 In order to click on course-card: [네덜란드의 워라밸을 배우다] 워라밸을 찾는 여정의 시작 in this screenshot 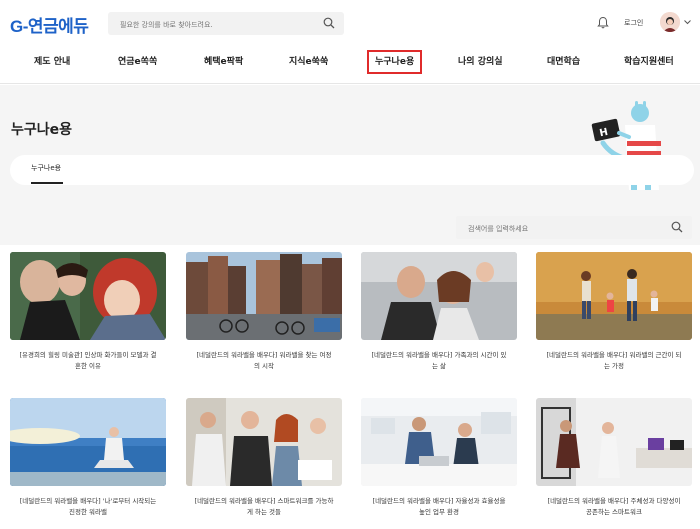, I will do `click(264, 312)`.